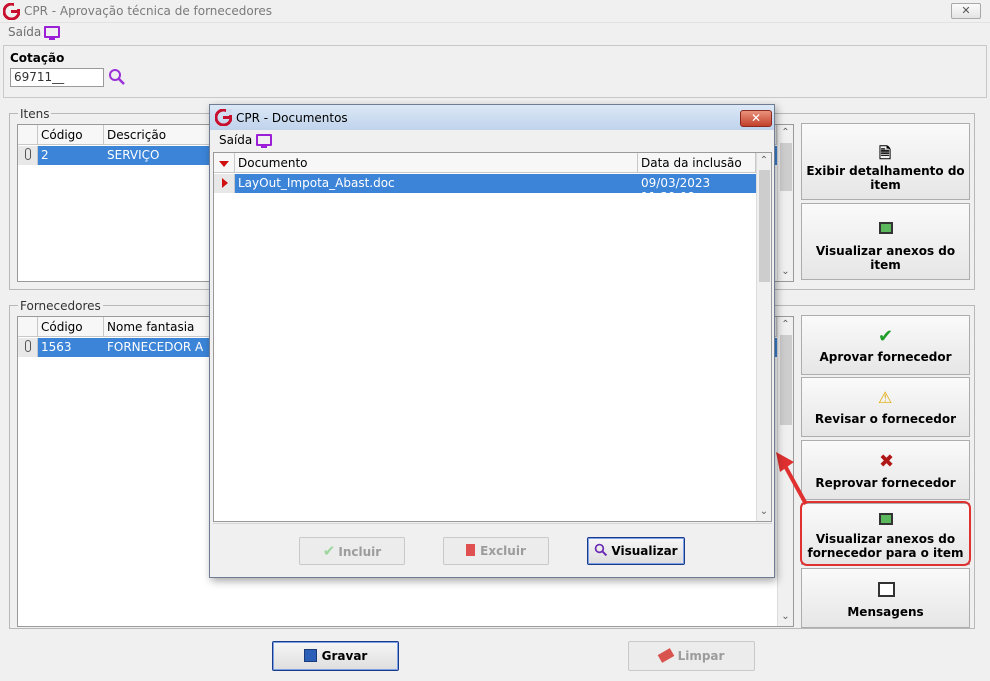  I want to click on messages-icon, so click(886, 589).